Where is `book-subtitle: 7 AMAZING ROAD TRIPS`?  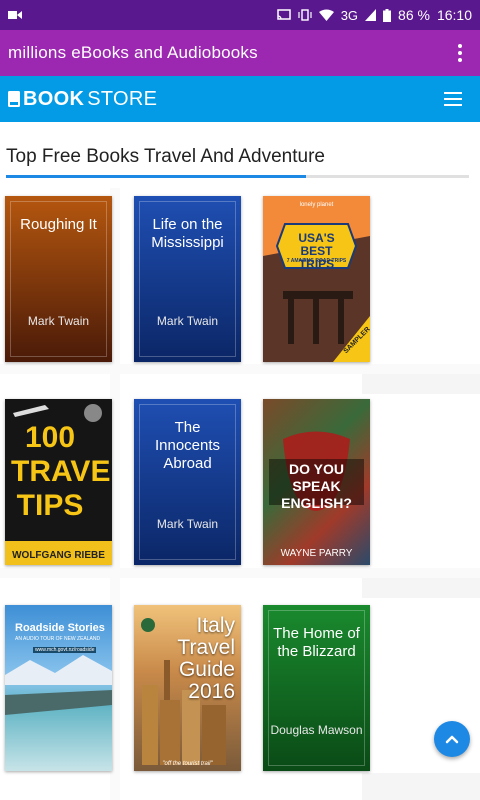
book-subtitle: 7 AMAZING ROAD TRIPS is located at coordinates (316, 261).